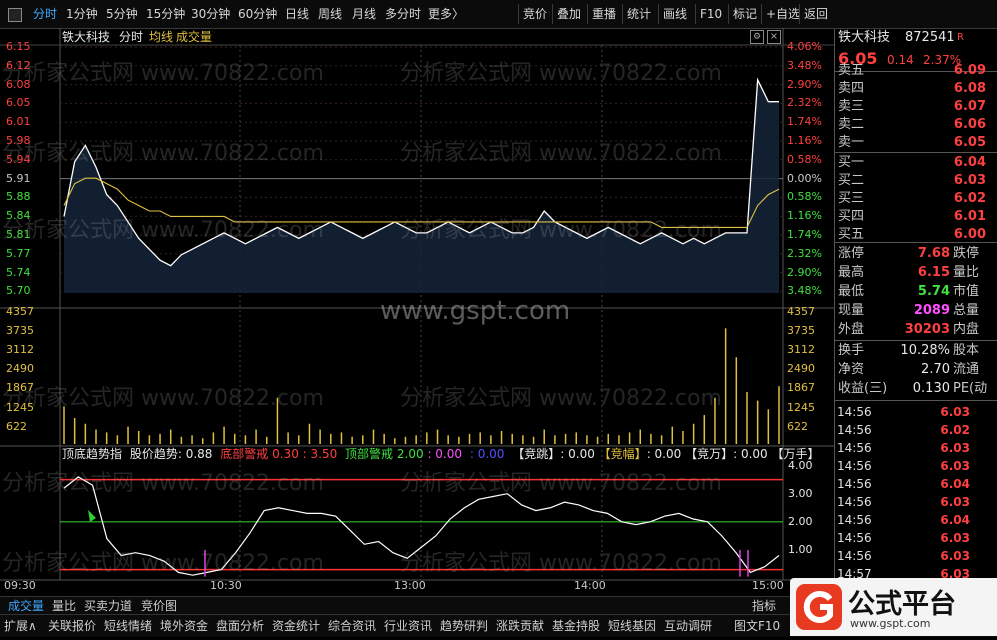 The image size is (997, 640). What do you see at coordinates (417, 605) in the screenshot?
I see `chart-sub-tabs: 成交量 量比 买卖力道 竞价图 指标` at bounding box center [417, 605].